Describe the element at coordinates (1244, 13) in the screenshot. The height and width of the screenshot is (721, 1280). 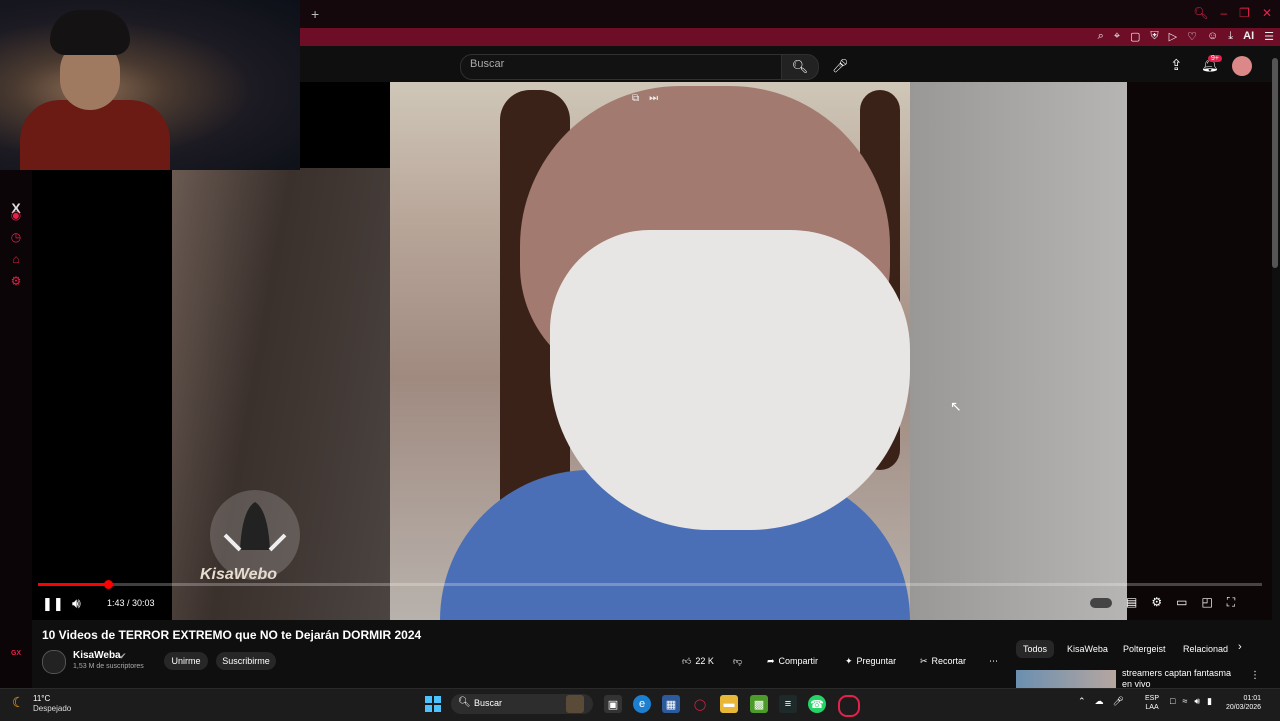
I see `restore-icon: ❐` at that location.